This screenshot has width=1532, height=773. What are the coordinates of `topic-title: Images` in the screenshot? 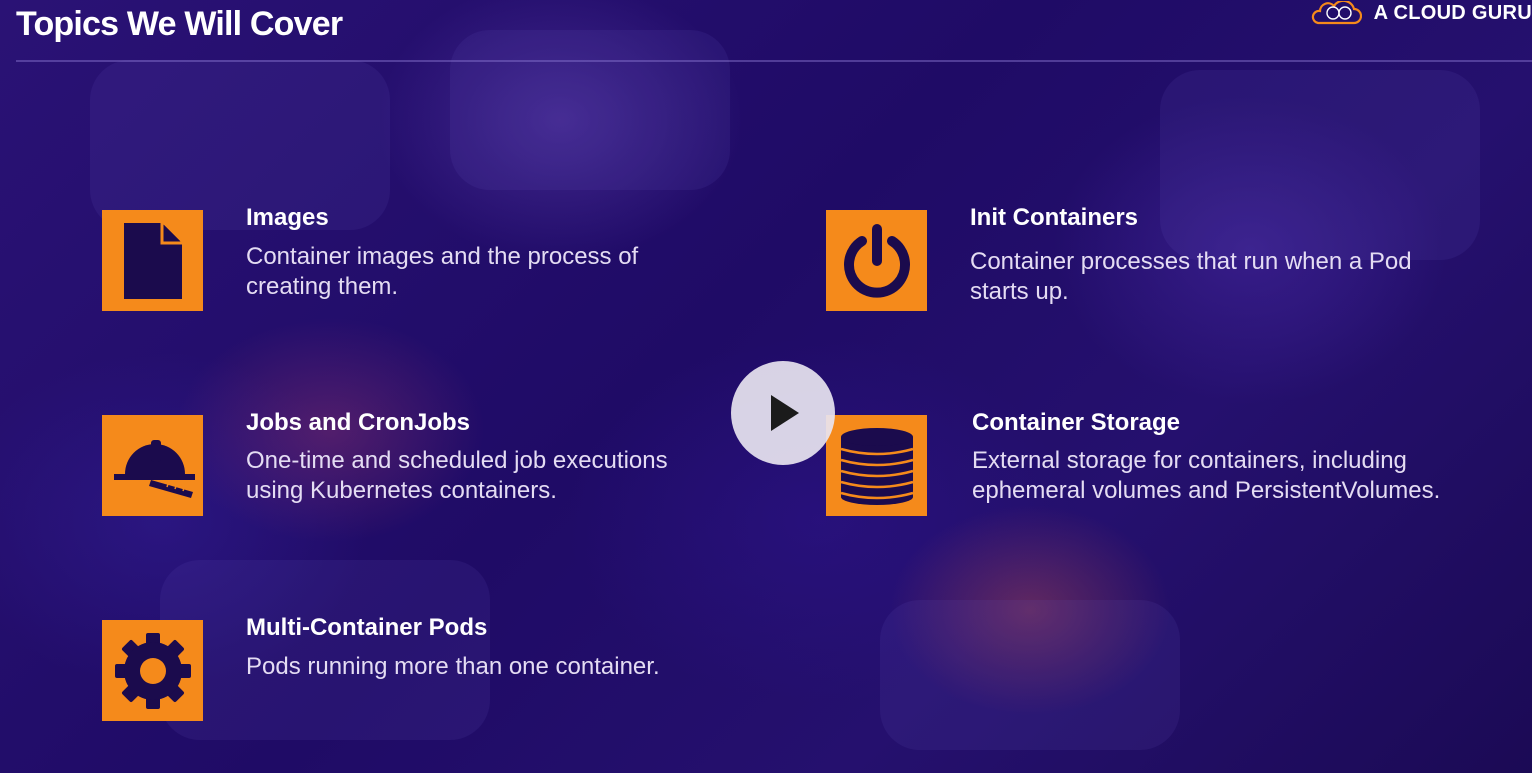 It's located at (287, 217).